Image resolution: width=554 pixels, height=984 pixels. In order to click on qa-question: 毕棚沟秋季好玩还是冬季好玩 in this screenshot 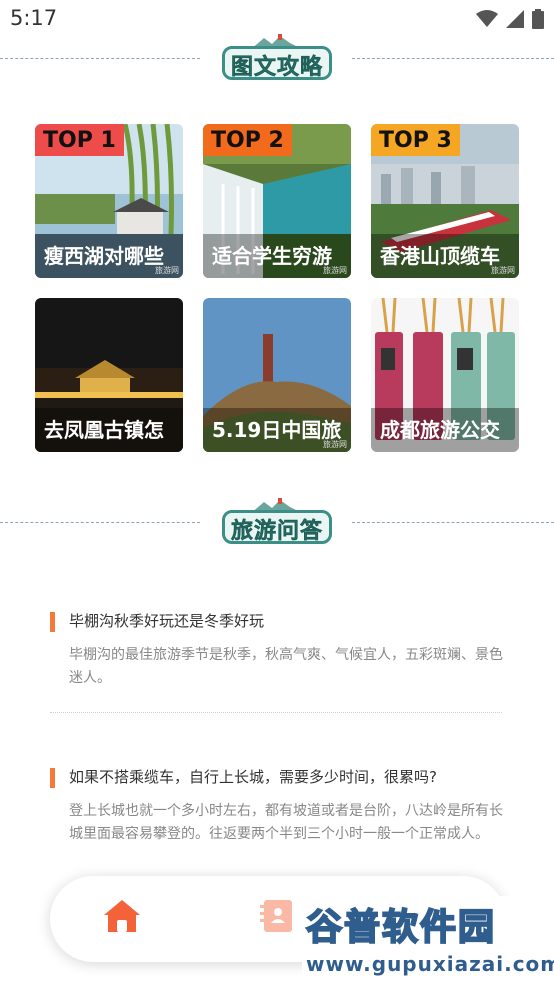, I will do `click(167, 621)`.